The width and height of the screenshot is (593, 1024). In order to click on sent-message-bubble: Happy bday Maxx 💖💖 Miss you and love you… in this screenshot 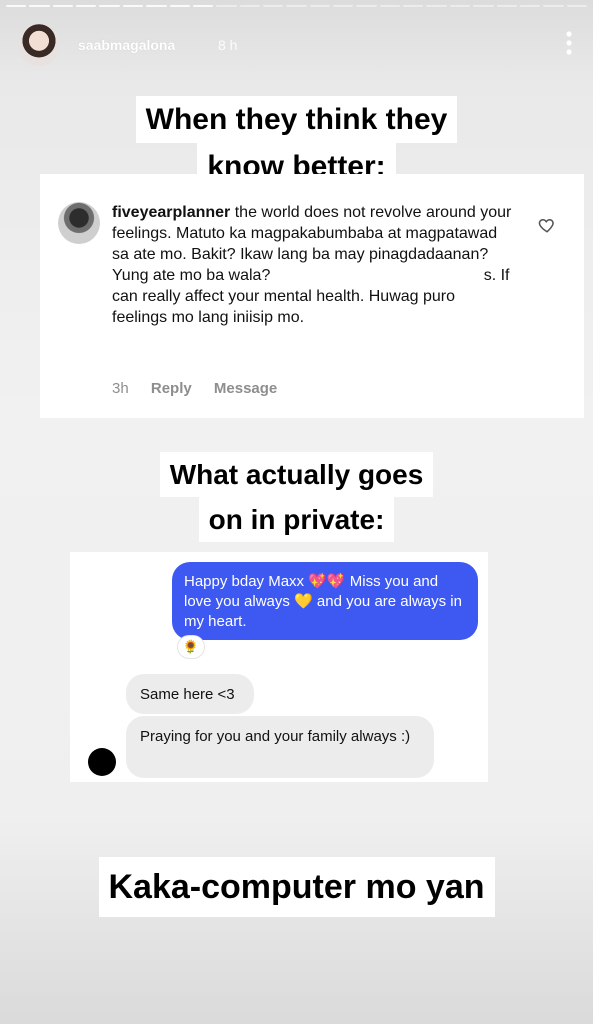, I will do `click(325, 601)`.